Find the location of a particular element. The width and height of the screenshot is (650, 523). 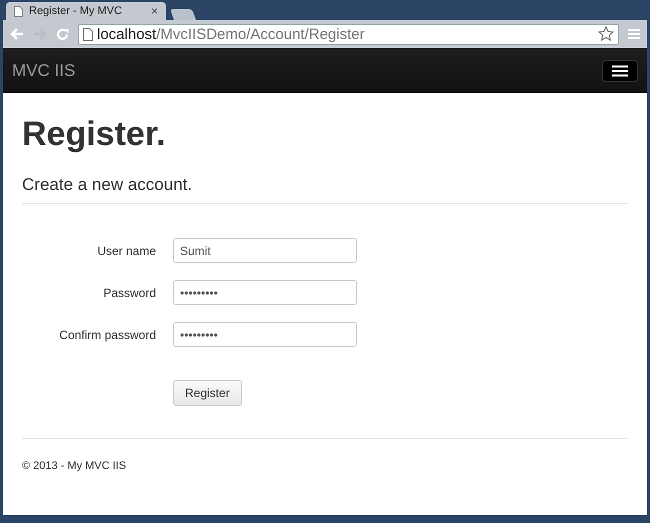

field-label: Password is located at coordinates (129, 293).